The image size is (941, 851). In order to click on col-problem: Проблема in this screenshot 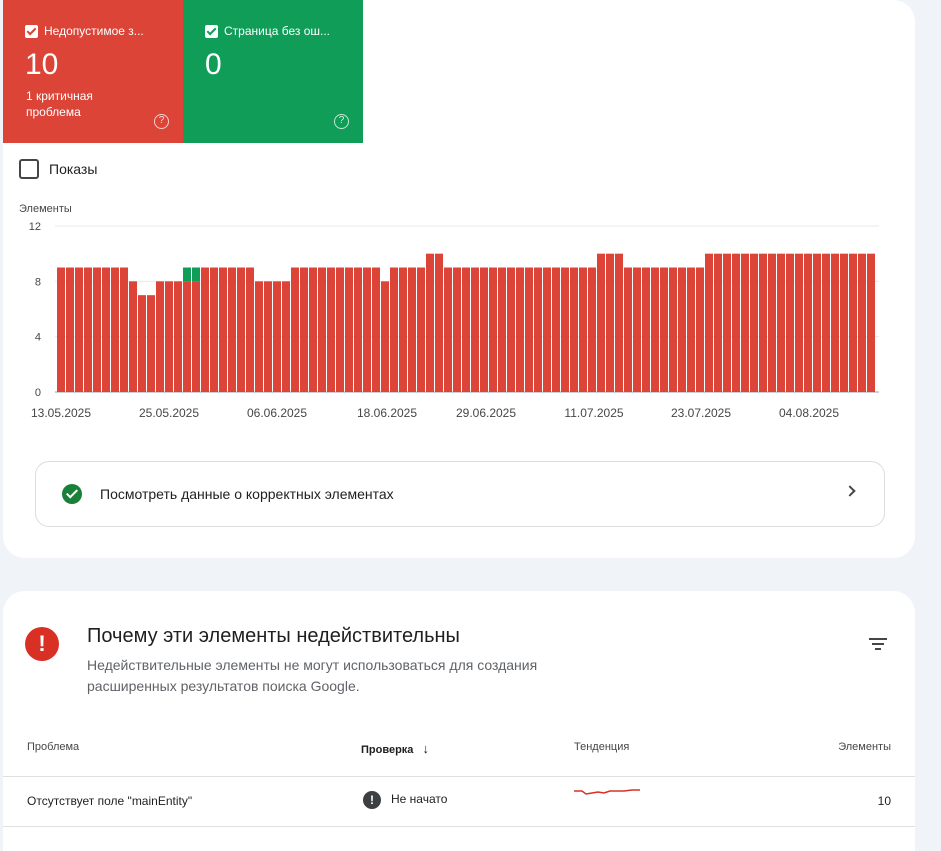, I will do `click(53, 747)`.